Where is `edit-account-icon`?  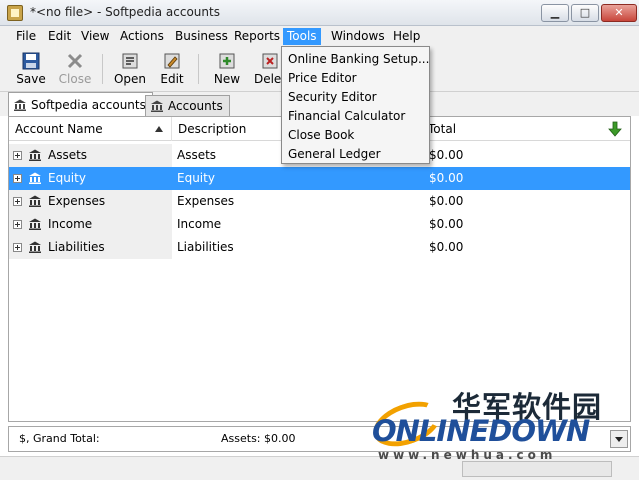 edit-account-icon is located at coordinates (172, 61).